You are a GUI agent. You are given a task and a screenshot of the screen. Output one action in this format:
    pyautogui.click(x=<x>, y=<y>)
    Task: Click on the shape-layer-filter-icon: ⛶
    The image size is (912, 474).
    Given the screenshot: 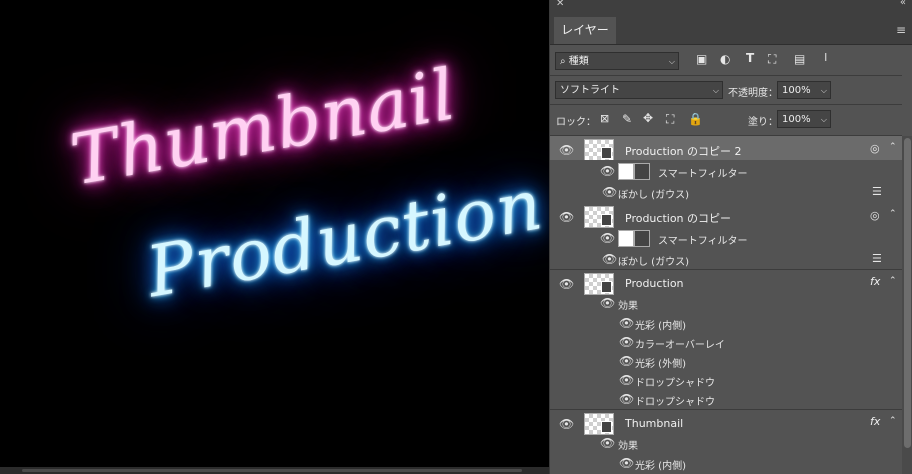 What is the action you would take?
    pyautogui.click(x=772, y=59)
    